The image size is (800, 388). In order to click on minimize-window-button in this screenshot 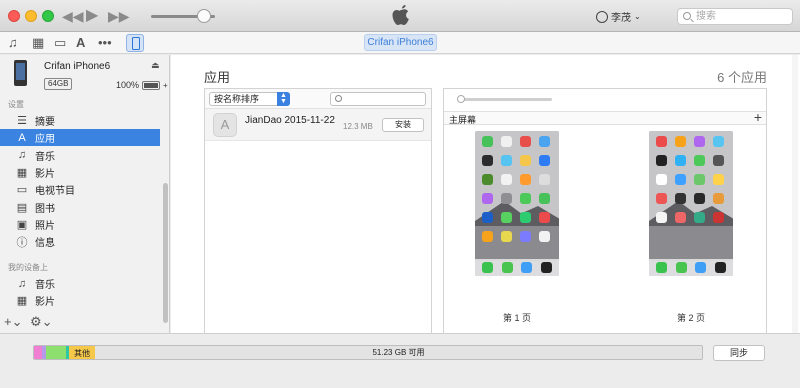, I will do `click(31, 16)`.